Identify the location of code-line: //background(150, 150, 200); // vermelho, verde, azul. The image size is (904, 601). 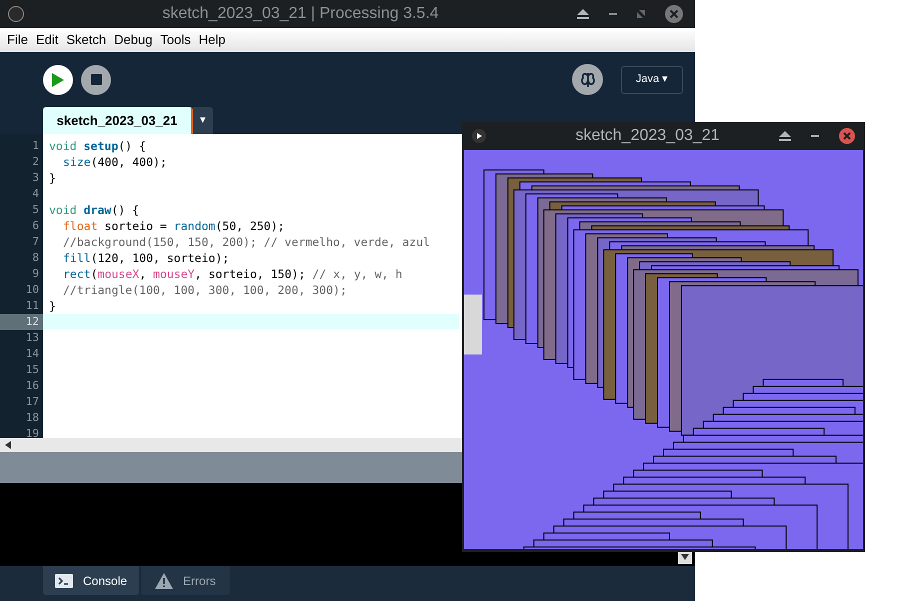
(246, 241).